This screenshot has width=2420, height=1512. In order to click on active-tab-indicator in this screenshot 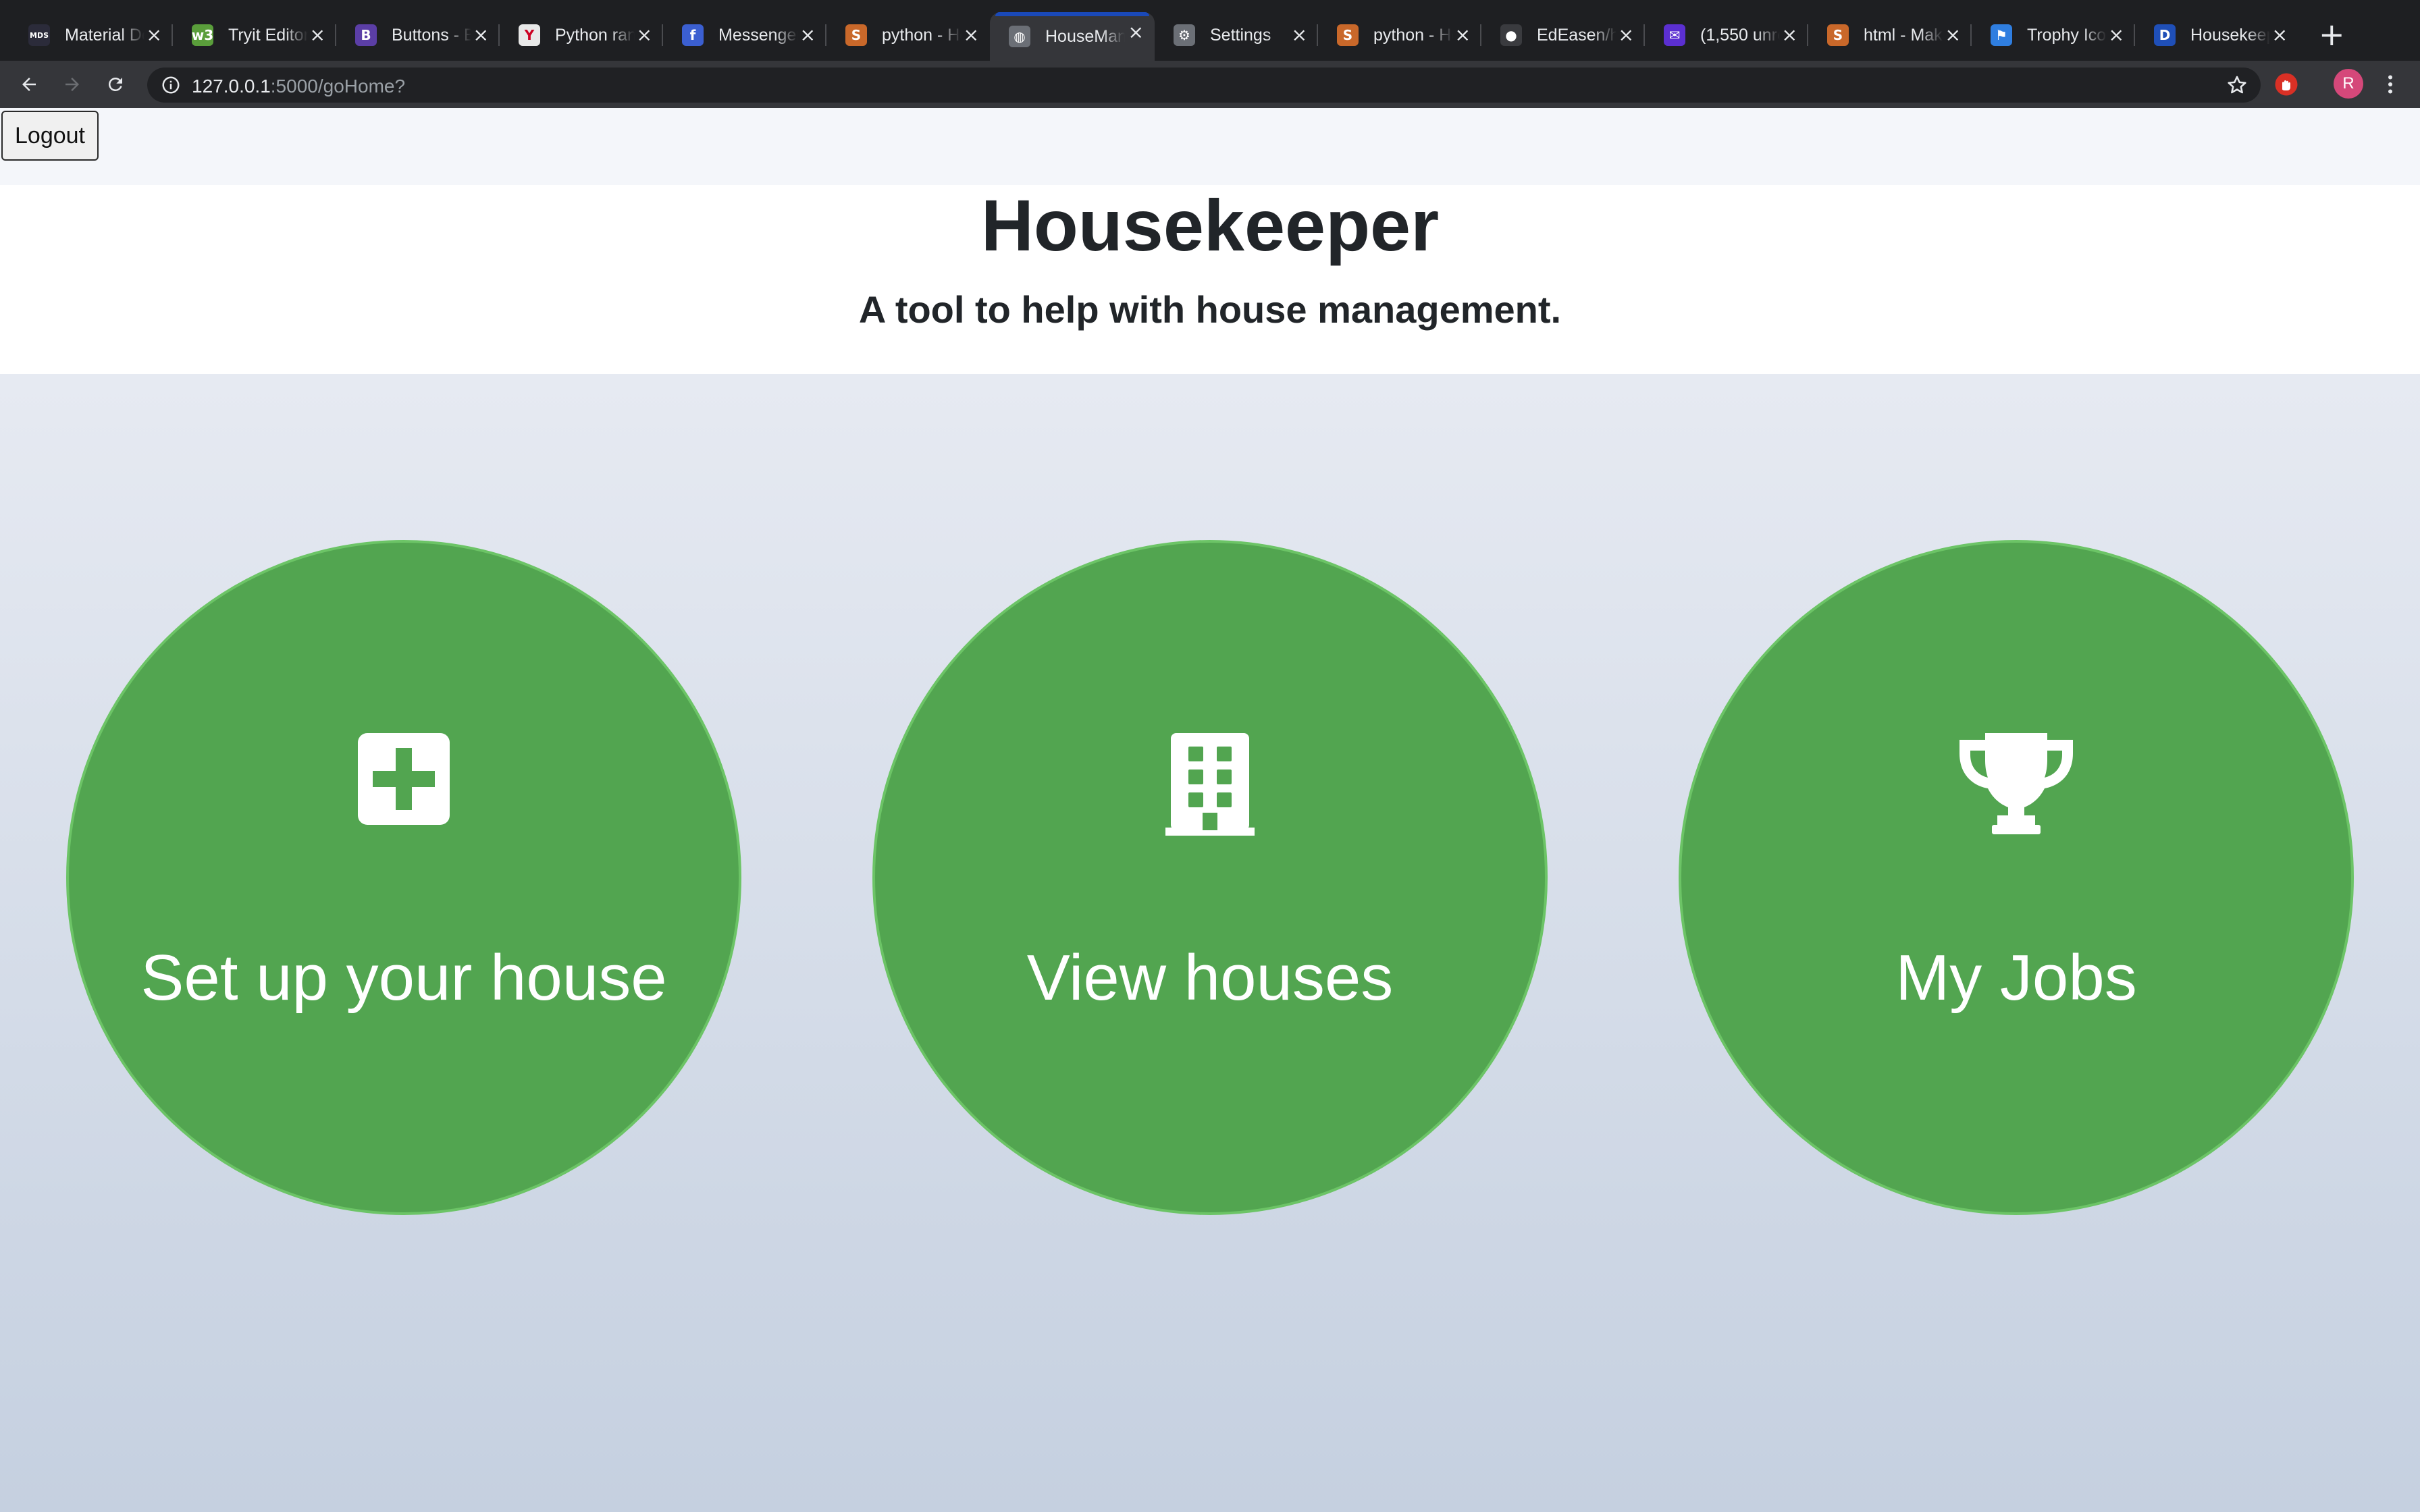, I will do `click(1072, 14)`.